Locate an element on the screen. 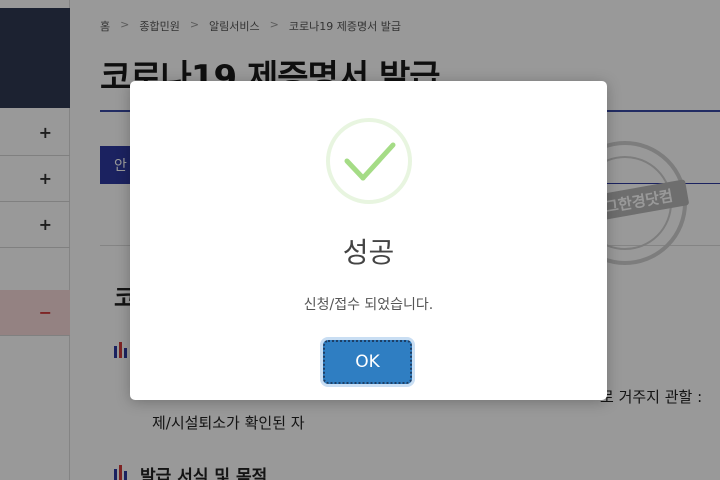  dialog-message: 신청/접수 되었습니다. is located at coordinates (368, 305).